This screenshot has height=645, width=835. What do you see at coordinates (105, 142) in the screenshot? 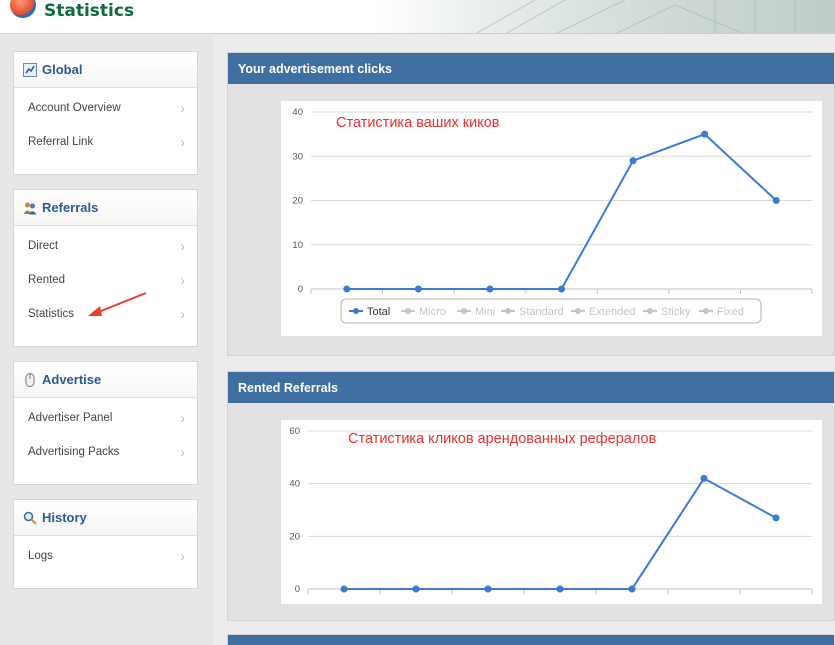
I see `sidebar-item-referral-link: Referral Link ›` at bounding box center [105, 142].